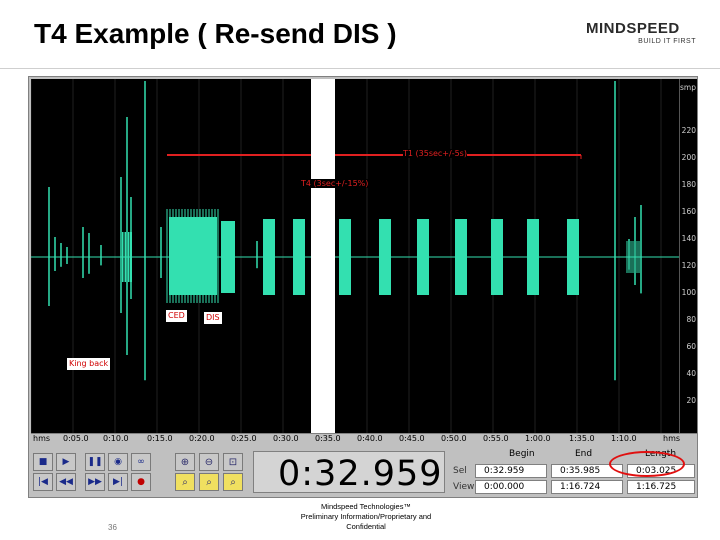  Describe the element at coordinates (286, 438) in the screenshot. I see `time-tick: 0:30.0` at that location.